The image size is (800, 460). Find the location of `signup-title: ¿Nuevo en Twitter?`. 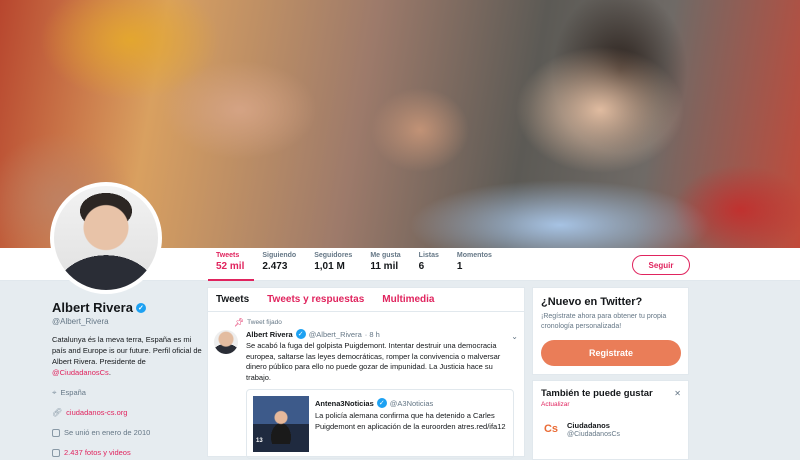

signup-title: ¿Nuevo en Twitter? is located at coordinates (592, 302).